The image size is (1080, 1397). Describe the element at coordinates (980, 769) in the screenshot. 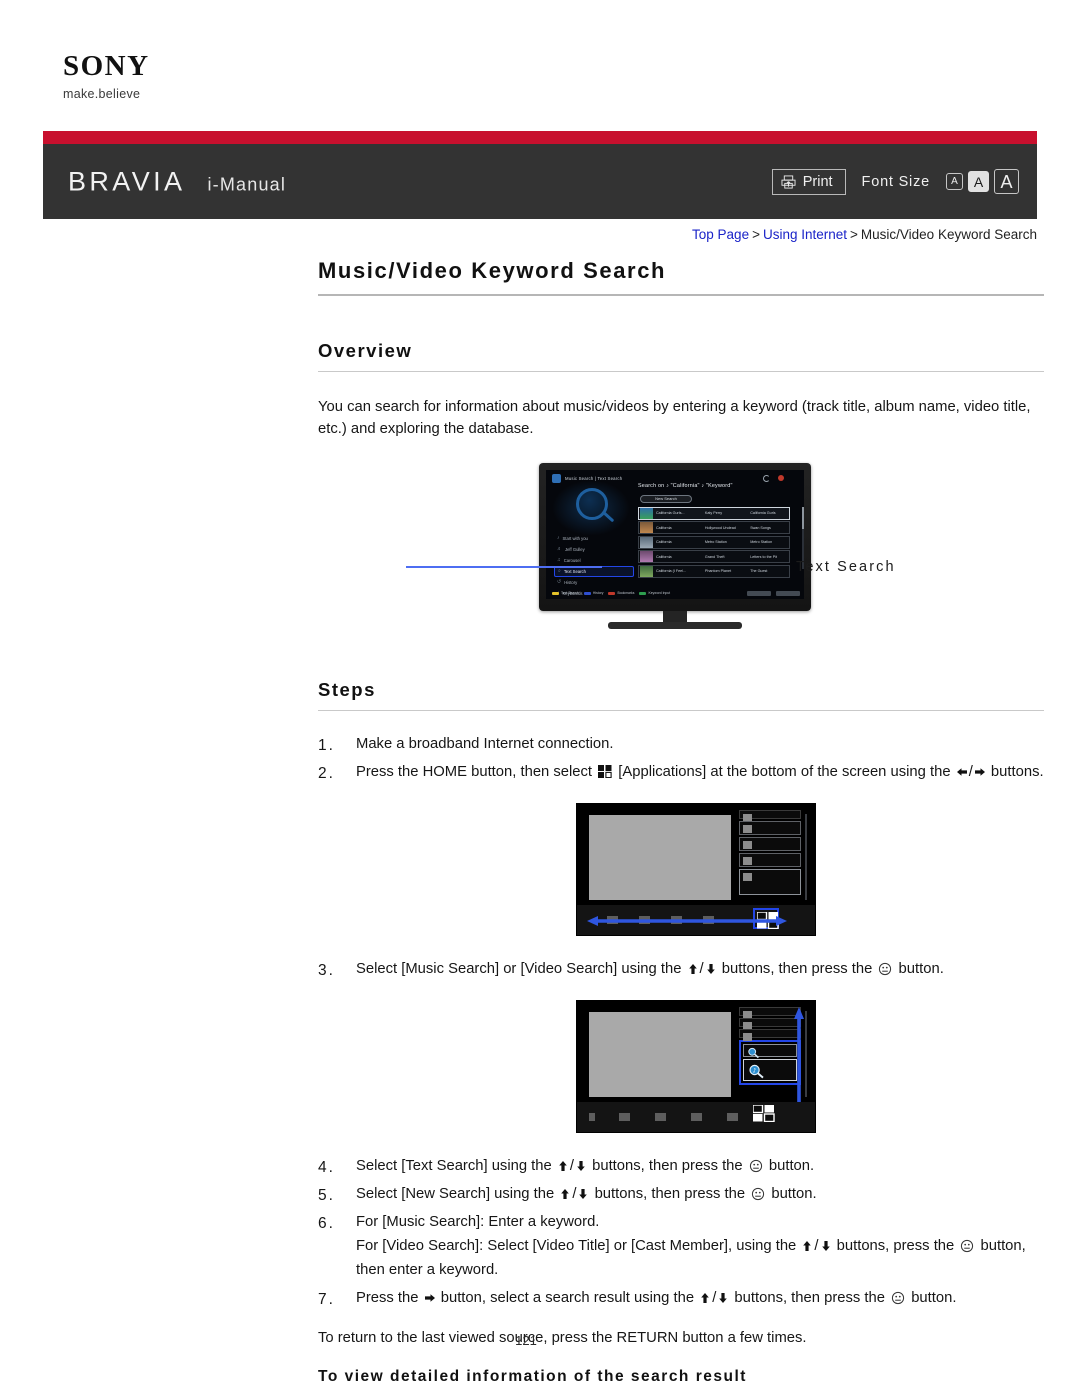

I see `arrow-right-icon` at that location.